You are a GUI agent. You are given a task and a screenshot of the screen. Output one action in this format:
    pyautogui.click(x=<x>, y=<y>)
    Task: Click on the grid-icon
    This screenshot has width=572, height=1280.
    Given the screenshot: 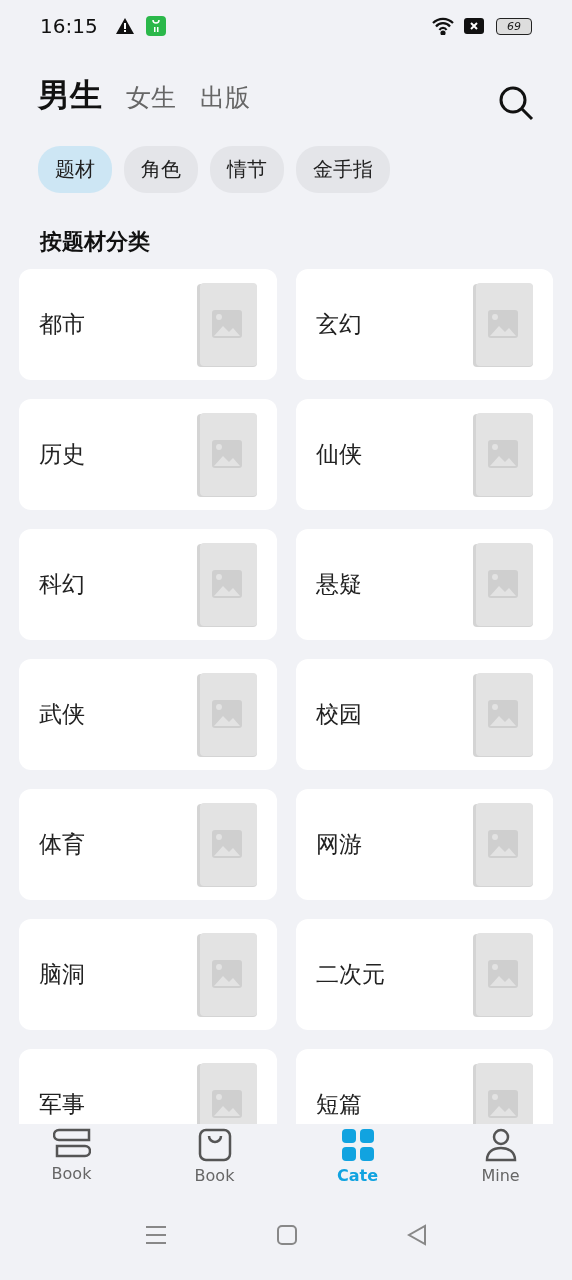 What is the action you would take?
    pyautogui.click(x=357, y=1145)
    